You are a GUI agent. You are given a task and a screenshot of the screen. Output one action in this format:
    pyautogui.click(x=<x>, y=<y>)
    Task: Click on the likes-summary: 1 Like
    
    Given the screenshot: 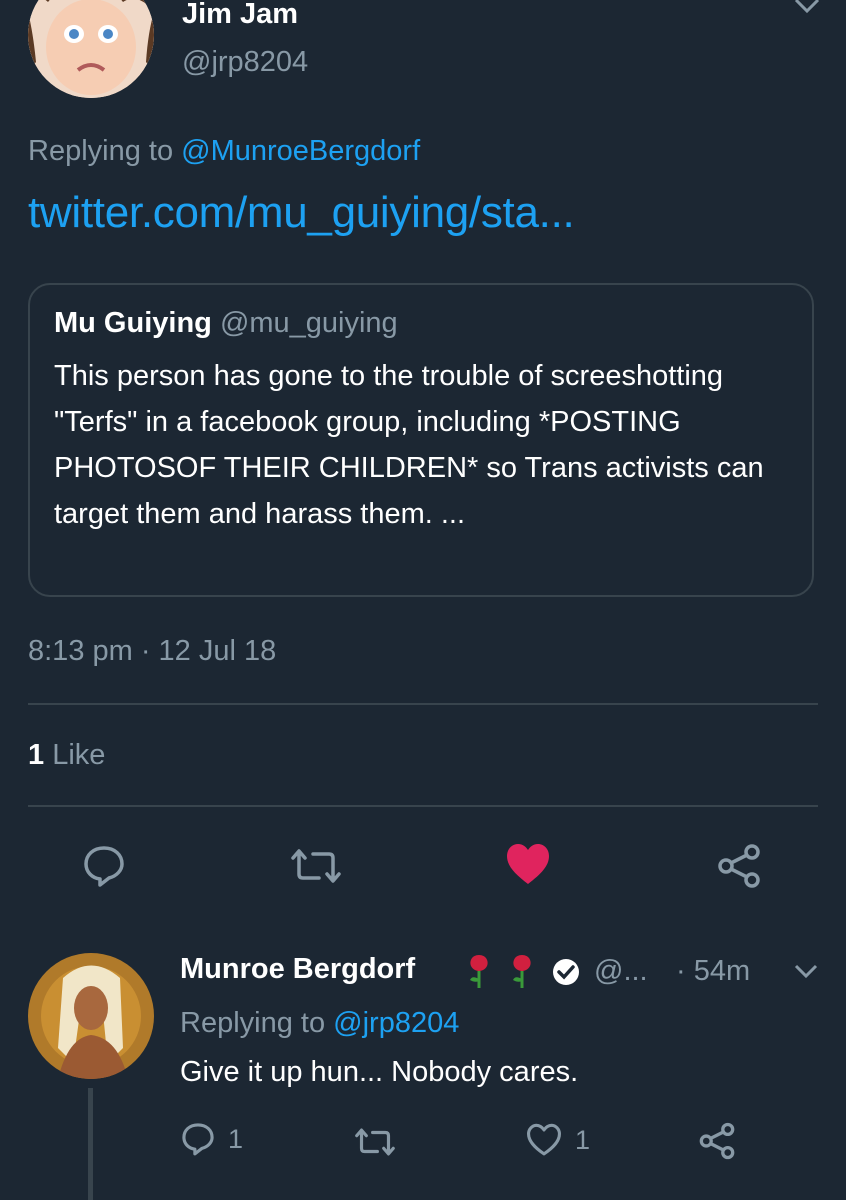 What is the action you would take?
    pyautogui.click(x=66, y=755)
    